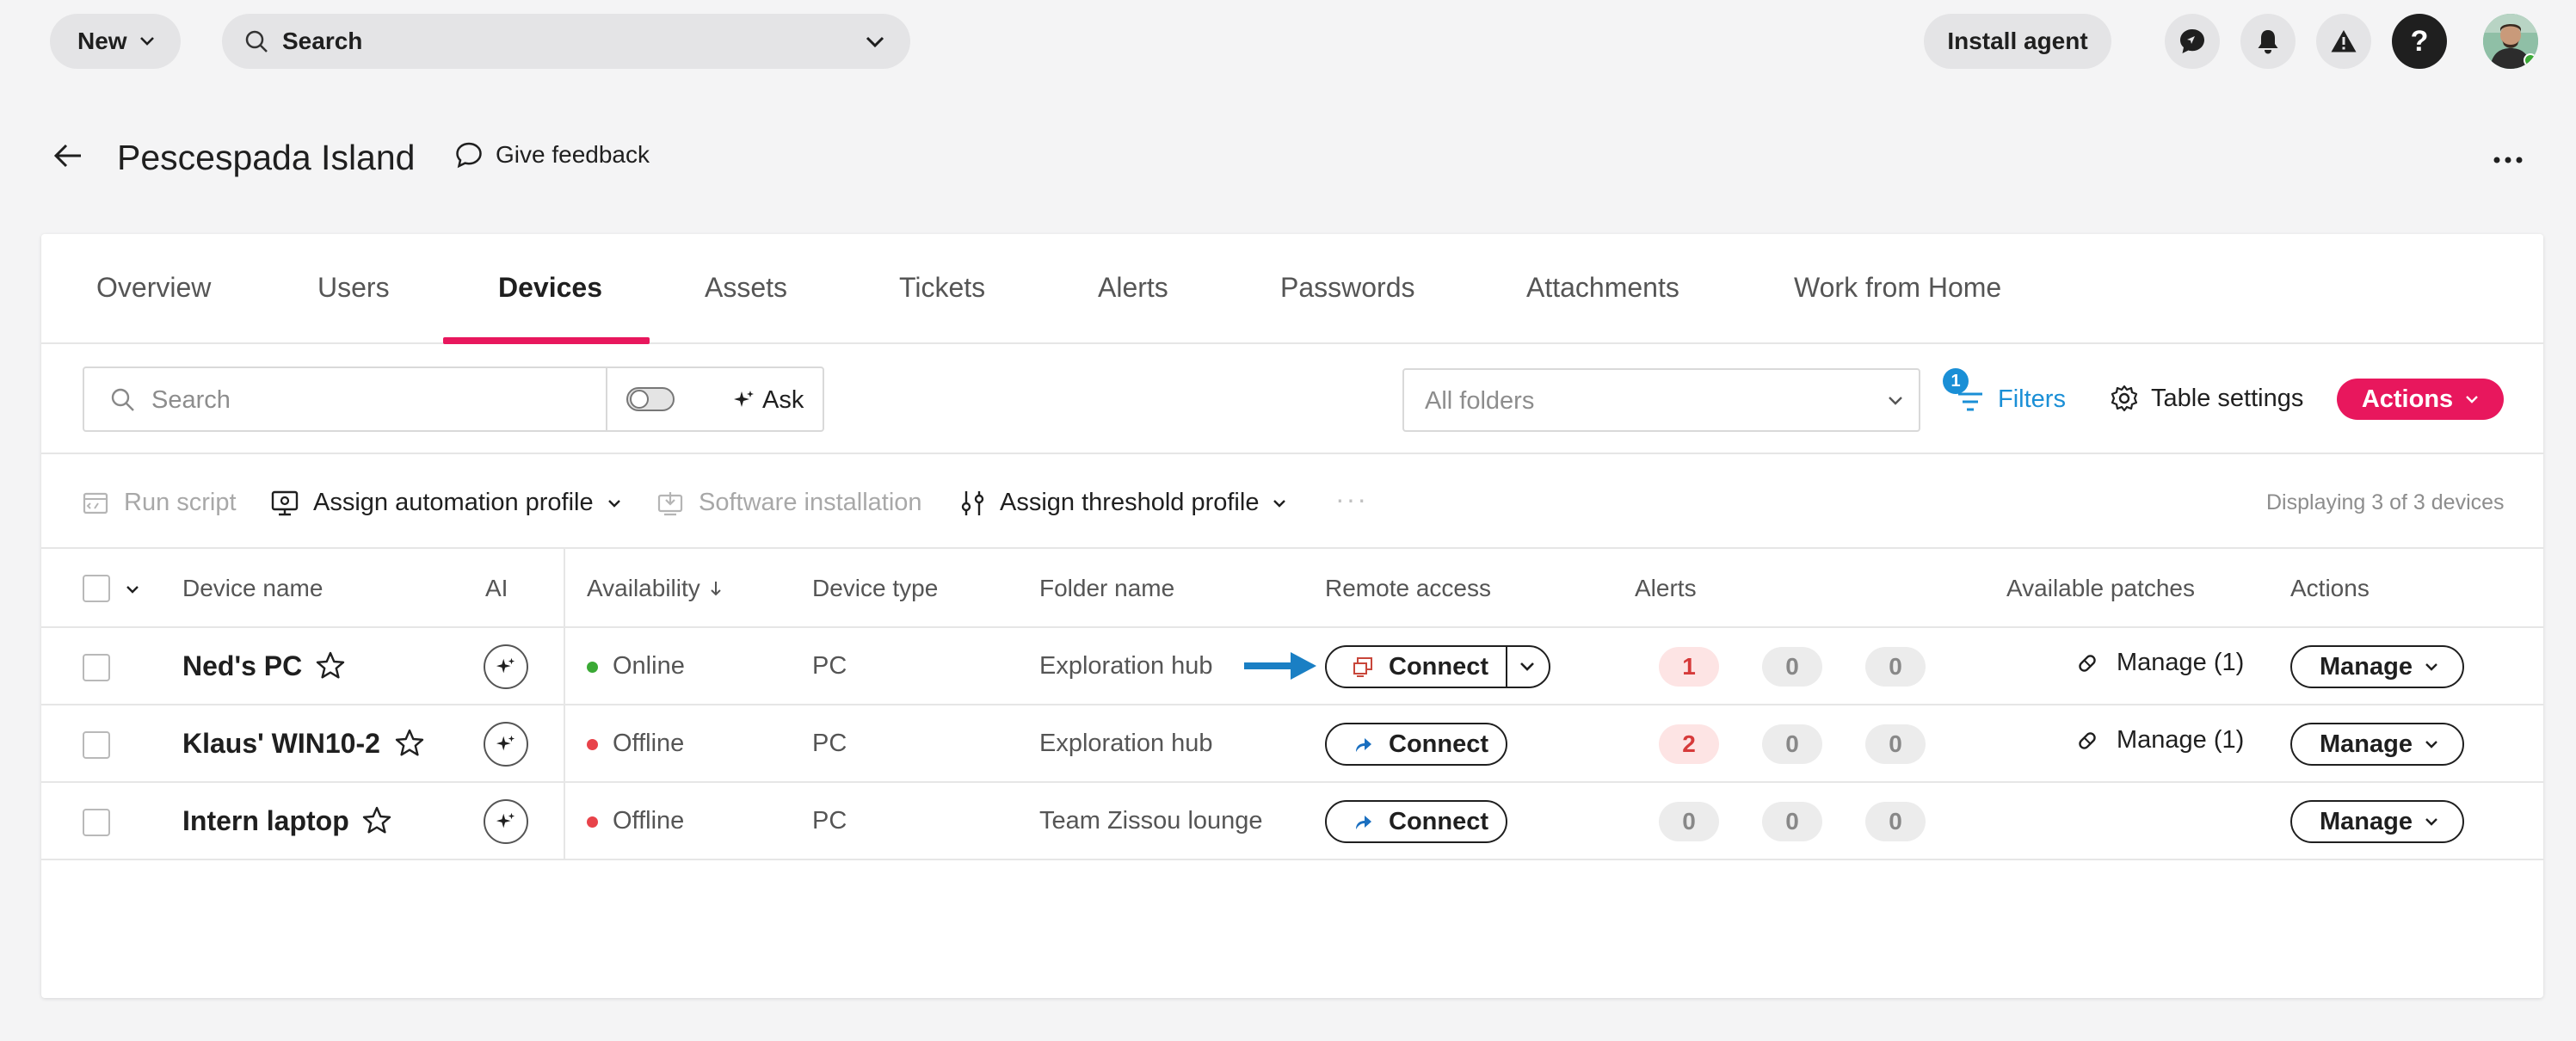 The height and width of the screenshot is (1041, 2576). I want to click on notifications-button, so click(2268, 42).